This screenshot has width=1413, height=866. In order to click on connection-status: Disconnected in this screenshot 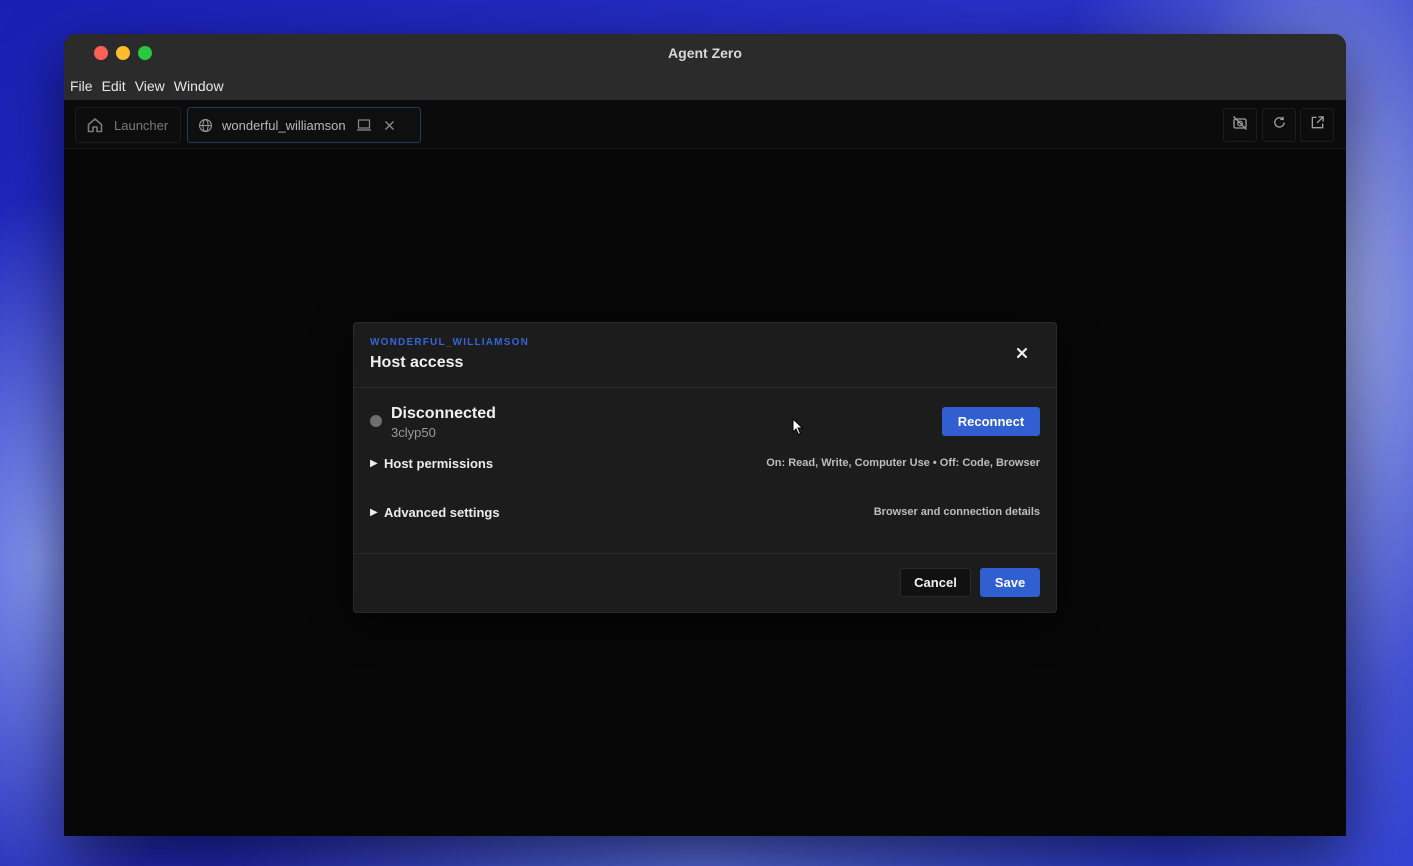, I will do `click(443, 413)`.